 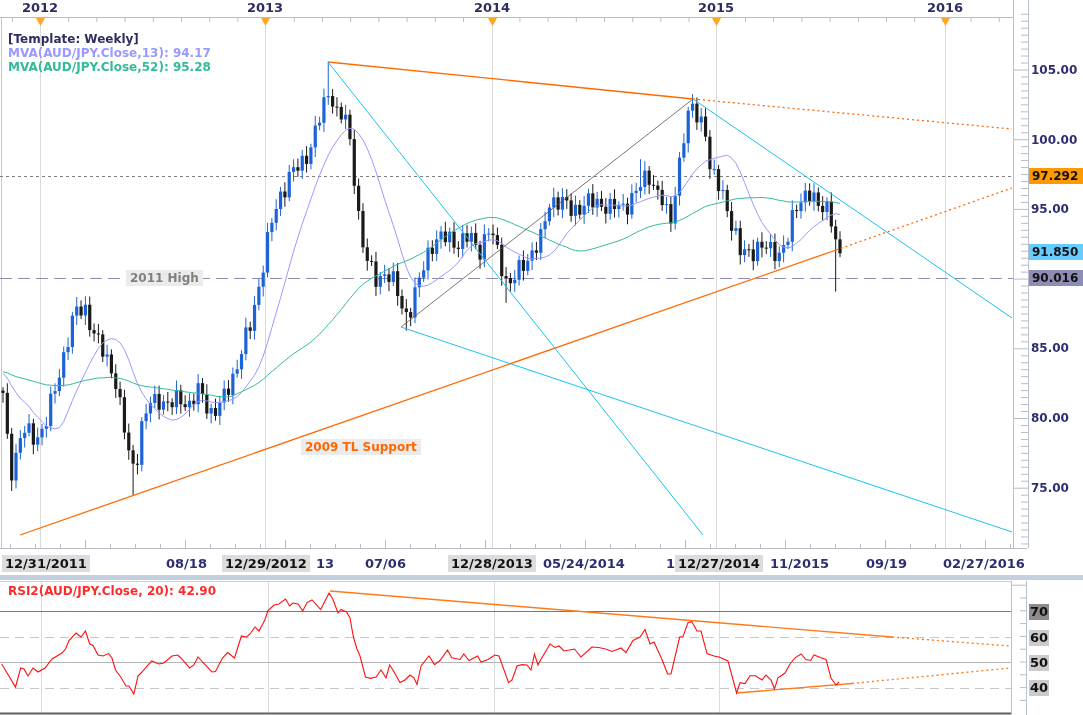 I want to click on date-axis-label: 09/19, so click(x=886, y=563).